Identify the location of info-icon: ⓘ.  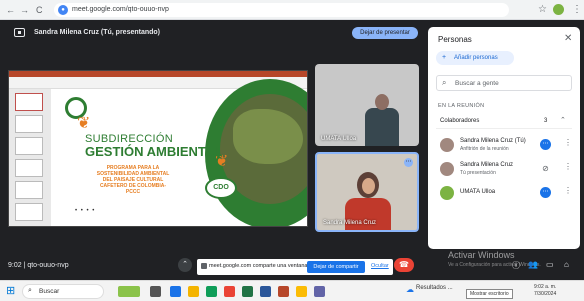
(516, 265).